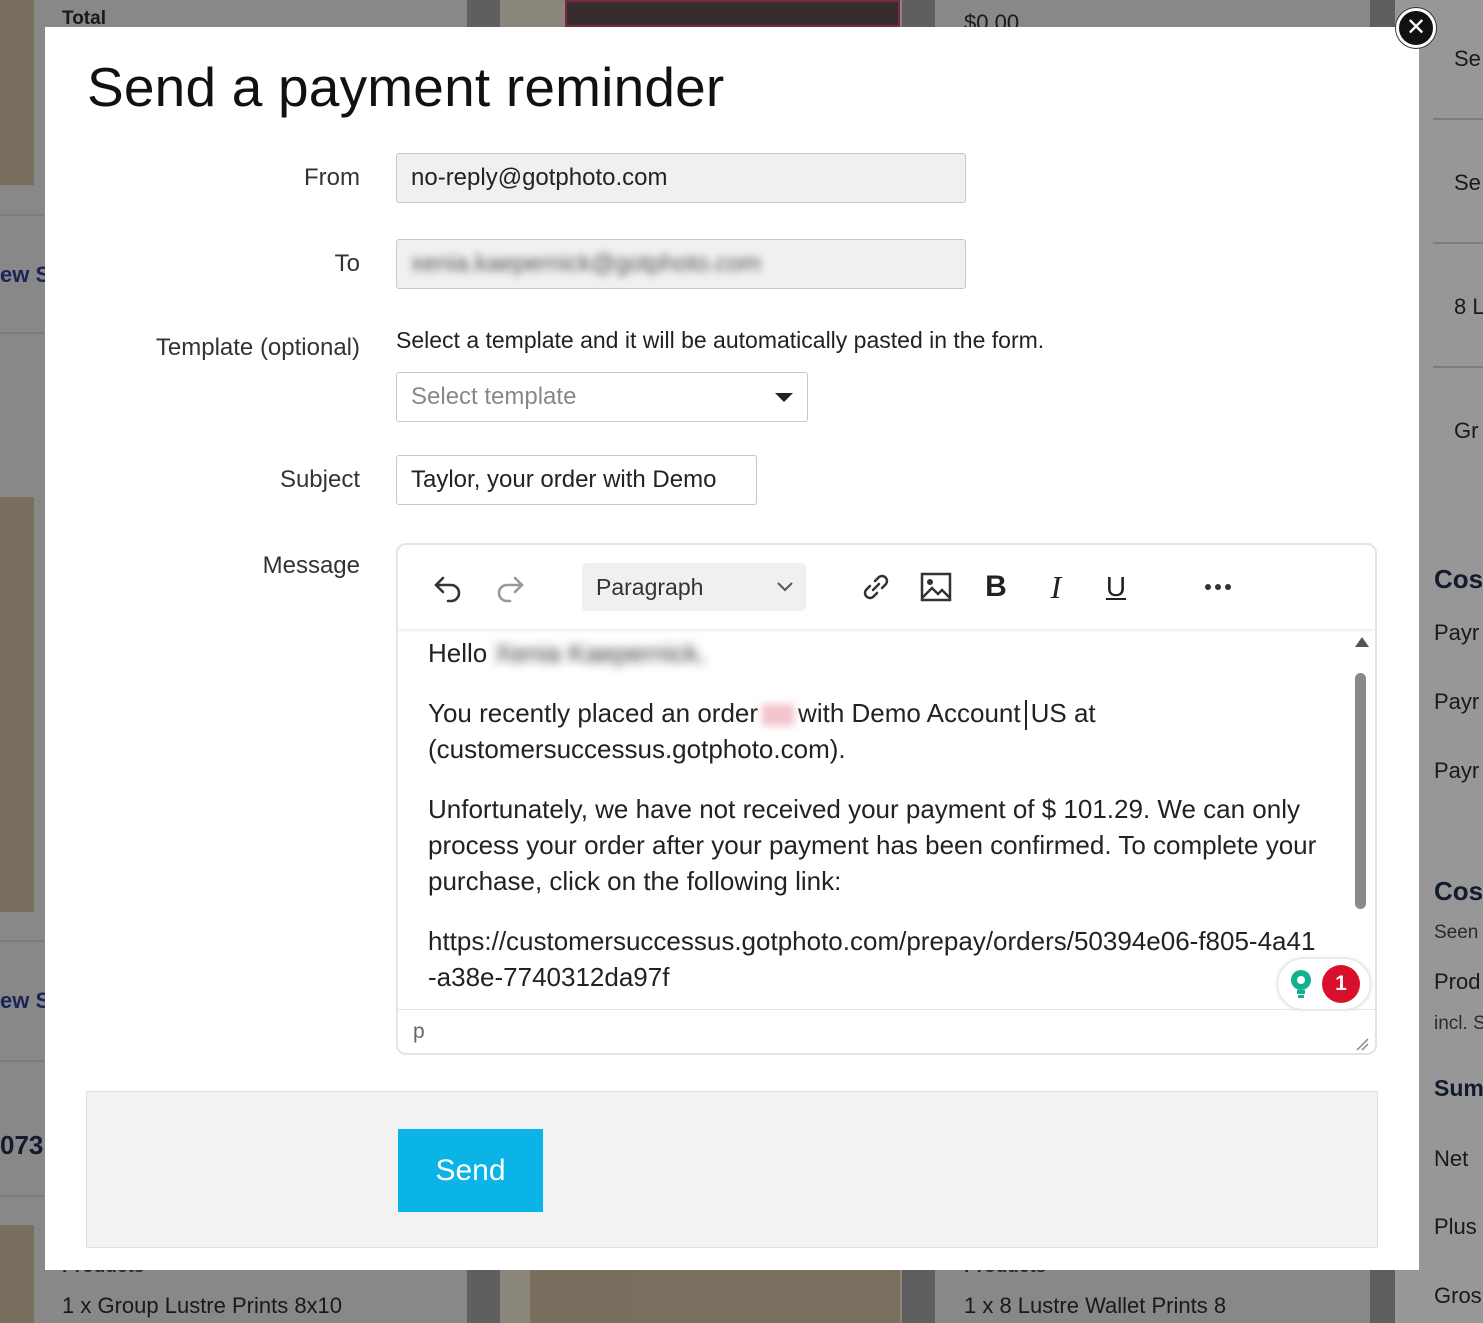 The height and width of the screenshot is (1323, 1483). I want to click on close-modal-button: ✕, so click(1416, 28).